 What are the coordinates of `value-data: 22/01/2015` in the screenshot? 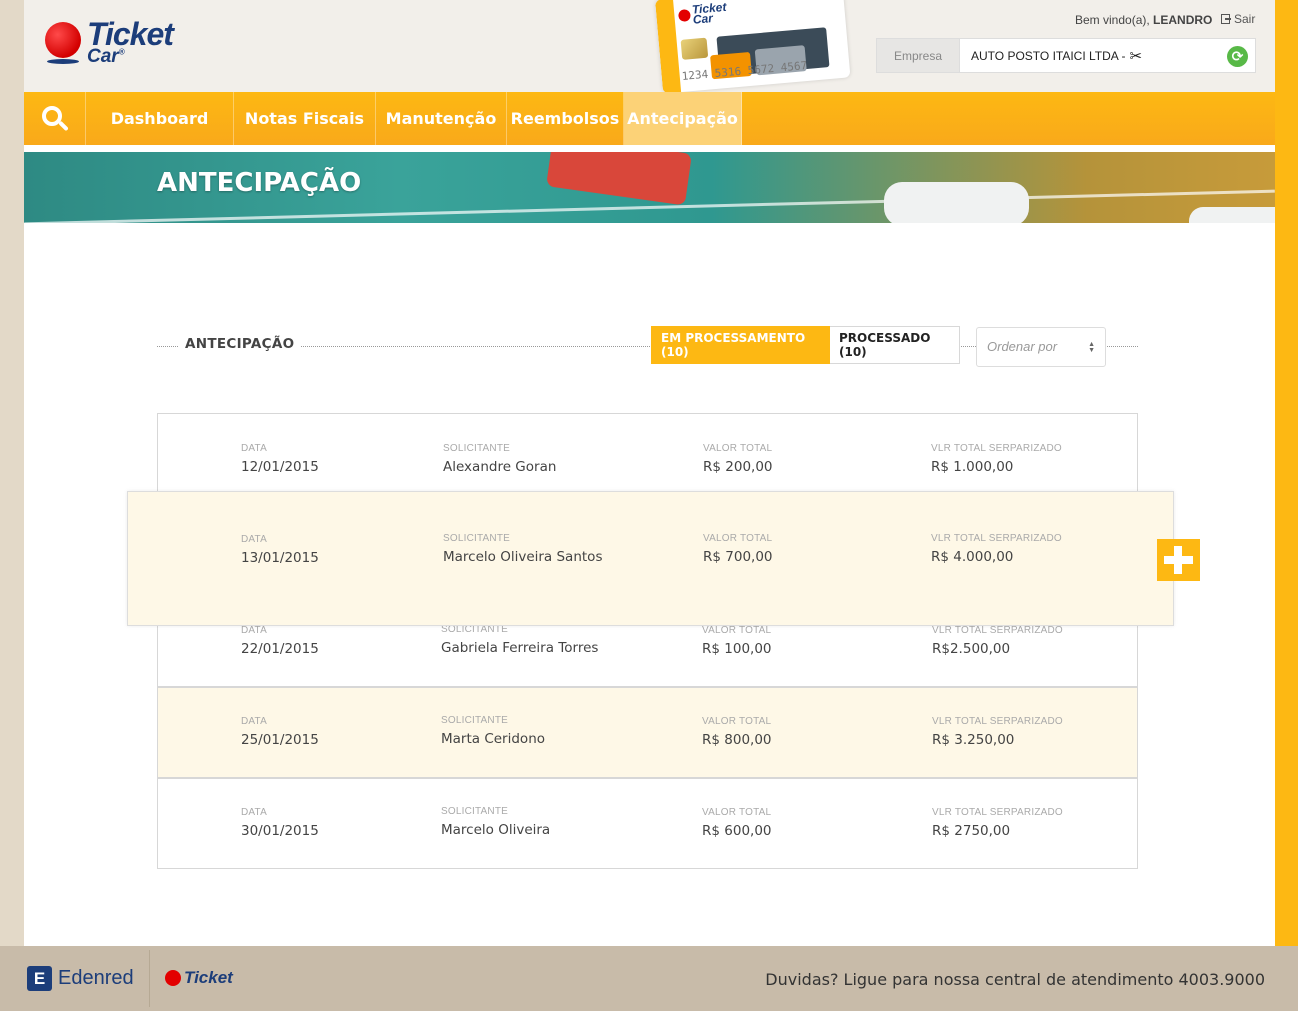 It's located at (280, 649).